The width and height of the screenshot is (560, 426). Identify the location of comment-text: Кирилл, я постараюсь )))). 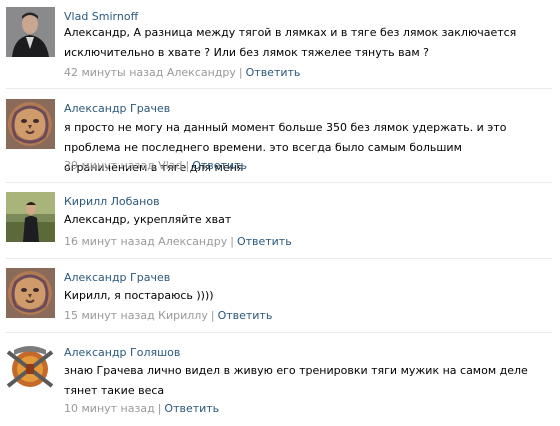
(139, 295).